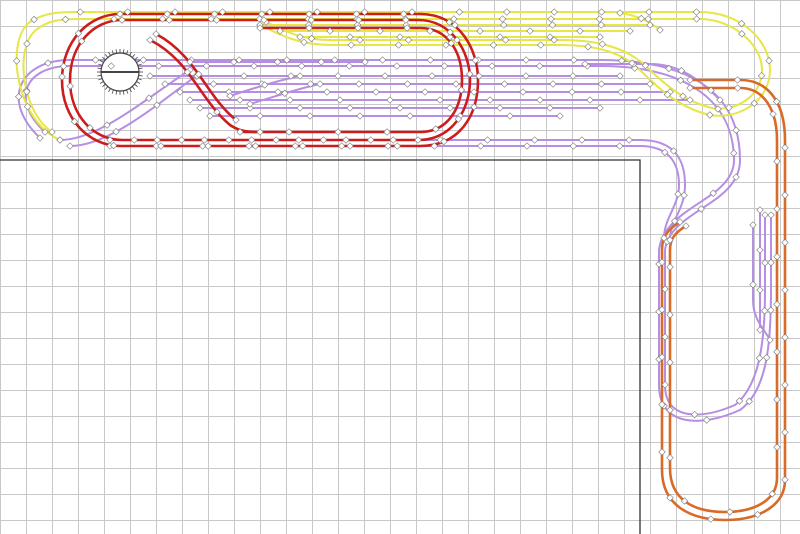 Image resolution: width=800 pixels, height=534 pixels. I want to click on orange-outer-loop-track, so click(723, 300).